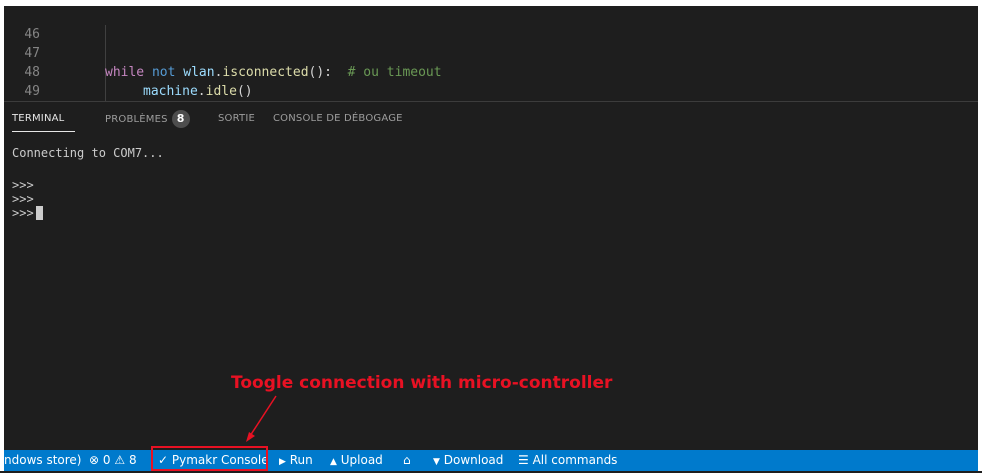  What do you see at coordinates (43, 131) in the screenshot?
I see `active-tab-indicator` at bounding box center [43, 131].